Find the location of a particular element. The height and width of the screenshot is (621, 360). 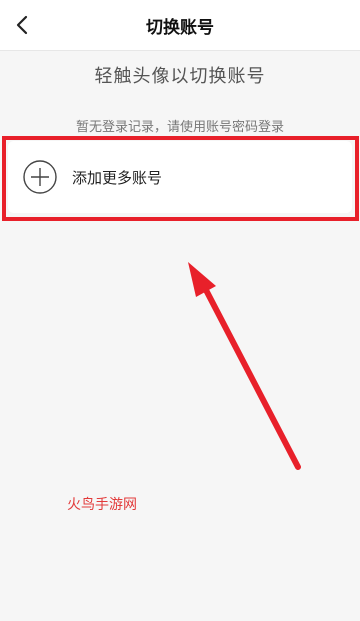

switch-account-instruction: 轻触头像以切换账号 is located at coordinates (180, 76).